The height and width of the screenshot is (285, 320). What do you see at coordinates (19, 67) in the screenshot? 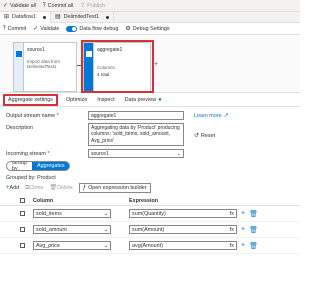
I see `node-side` at bounding box center [19, 67].